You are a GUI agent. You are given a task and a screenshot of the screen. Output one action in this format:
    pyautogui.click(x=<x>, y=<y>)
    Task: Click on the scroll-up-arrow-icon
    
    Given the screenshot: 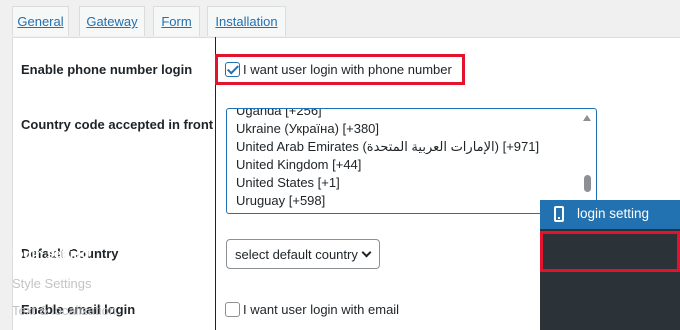 What is the action you would take?
    pyautogui.click(x=587, y=118)
    